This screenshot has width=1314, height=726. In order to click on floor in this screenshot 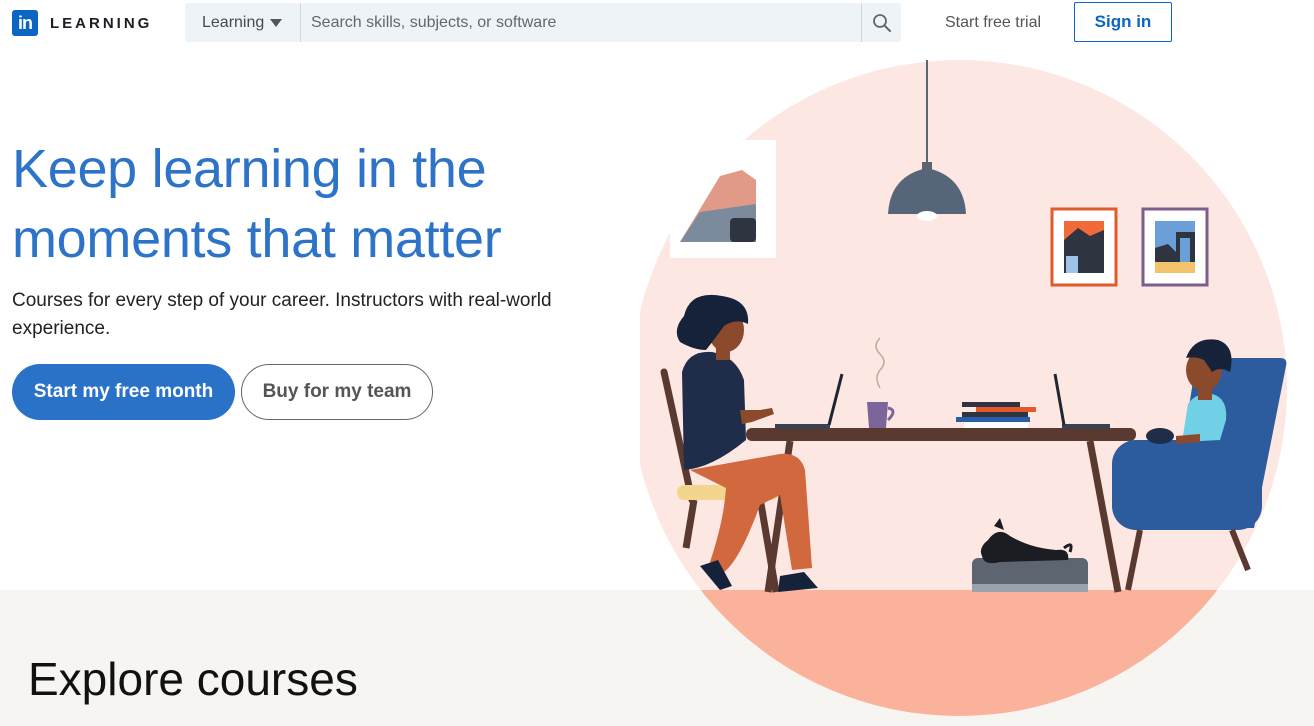, I will do `click(963, 653)`.